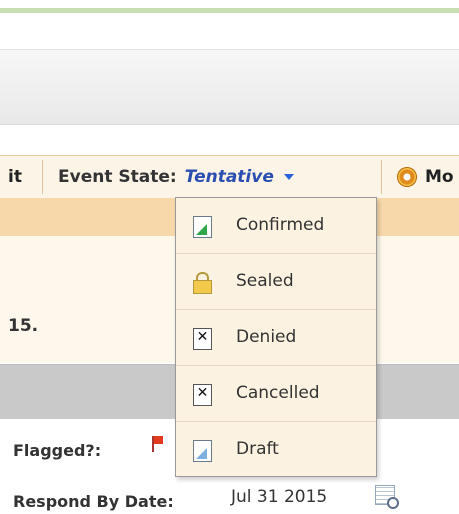 Image resolution: width=459 pixels, height=514 pixels. What do you see at coordinates (202, 227) in the screenshot?
I see `confirmed-doc-icon` at bounding box center [202, 227].